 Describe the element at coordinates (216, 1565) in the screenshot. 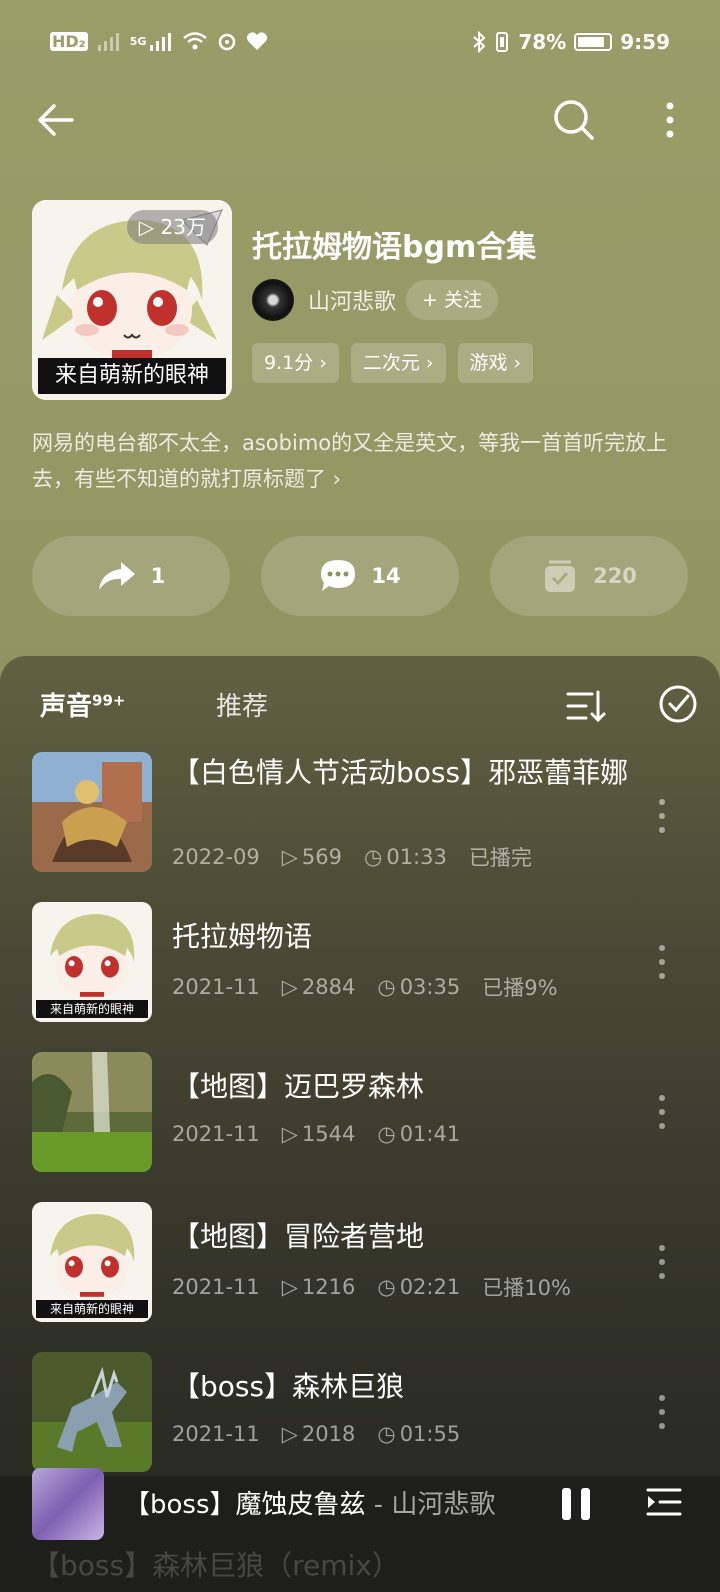

I see `next-track-ghost: 【boss】森林巨狼（remix）` at that location.